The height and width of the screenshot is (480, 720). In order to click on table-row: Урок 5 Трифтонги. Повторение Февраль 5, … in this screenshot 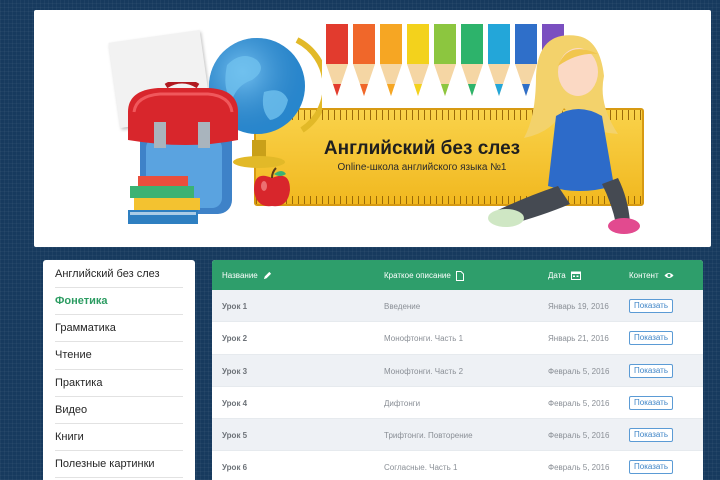, I will do `click(457, 435)`.